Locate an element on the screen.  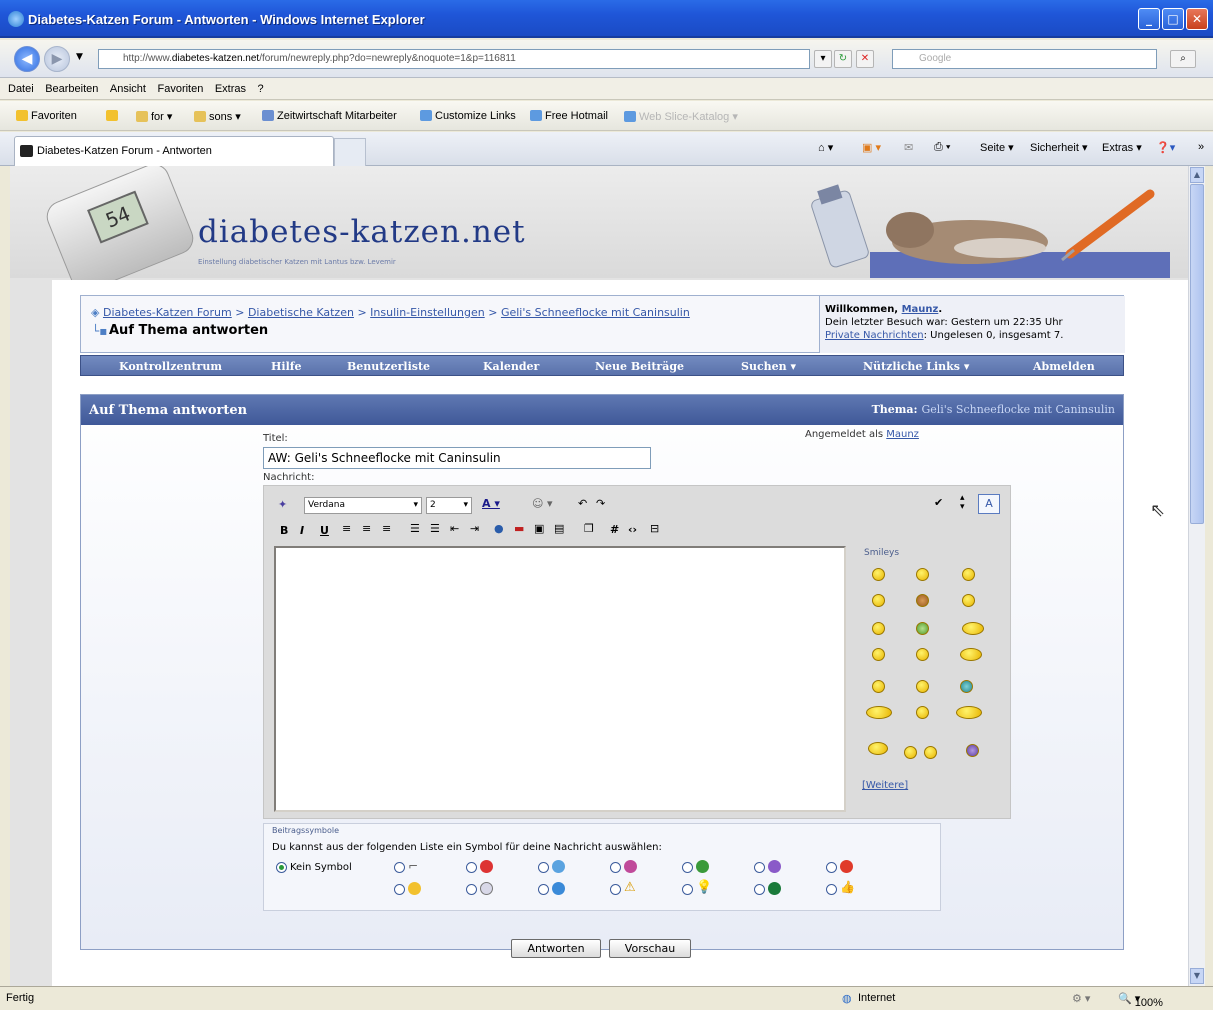
nav-kontrollzentrum: Kontrollzentrum is located at coordinates (170, 366).